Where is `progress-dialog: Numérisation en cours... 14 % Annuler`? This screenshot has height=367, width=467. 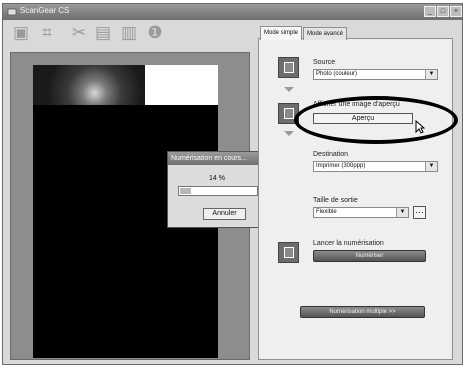 progress-dialog: Numérisation en cours... 14 % Annuler is located at coordinates (217, 189).